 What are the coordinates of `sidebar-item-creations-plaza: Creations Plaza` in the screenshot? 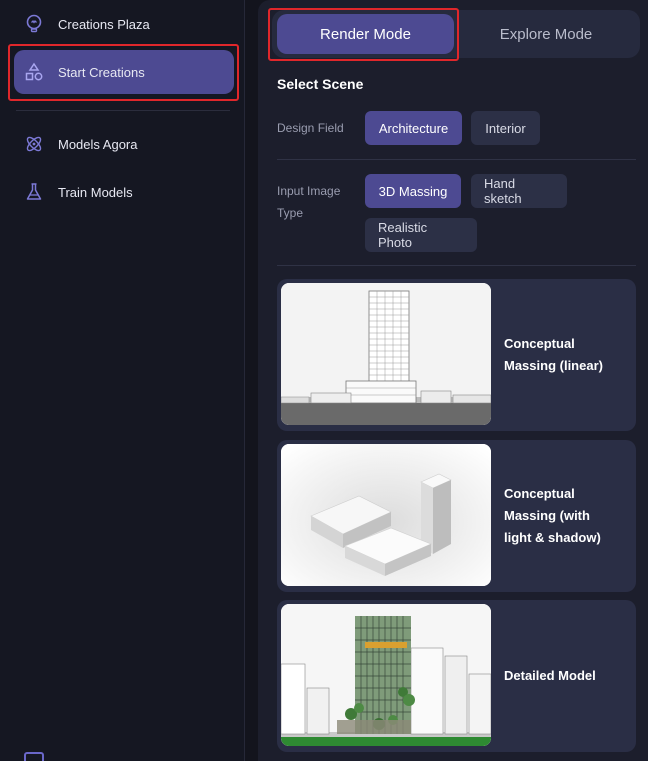 It's located at (124, 24).